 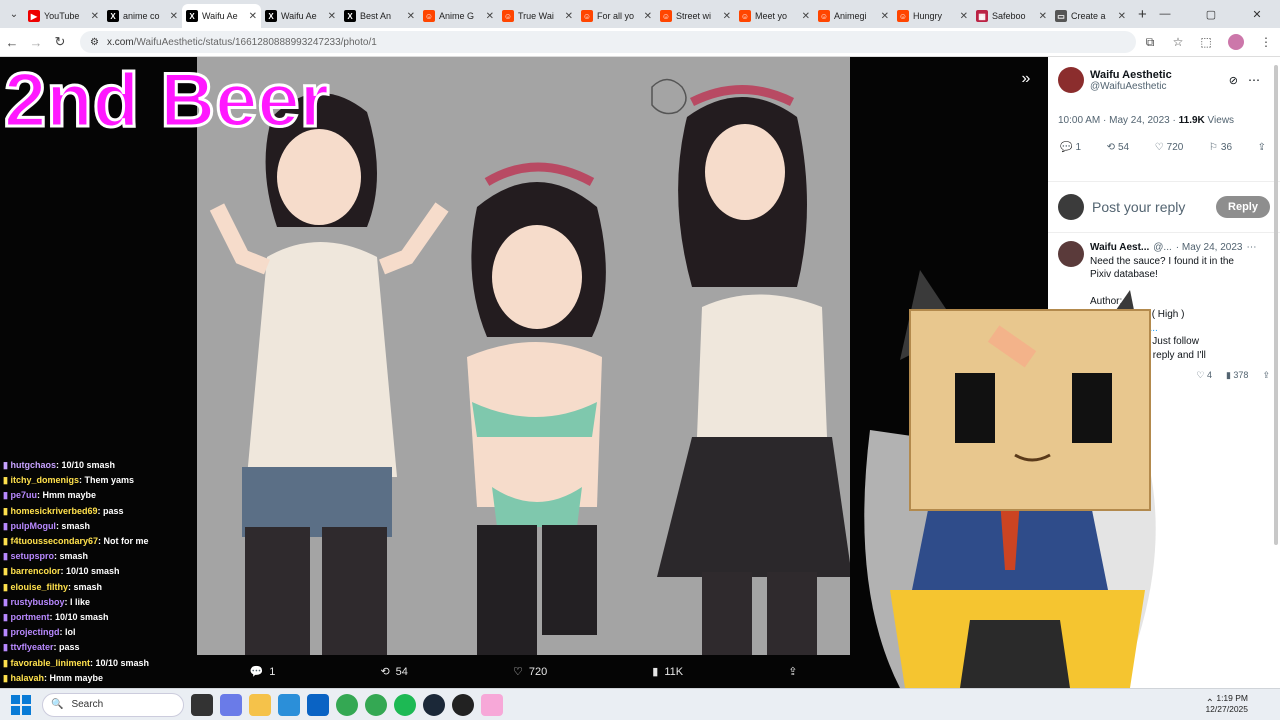 What do you see at coordinates (537, 16) in the screenshot?
I see `browser-tab: ☺ True Wai ✕` at bounding box center [537, 16].